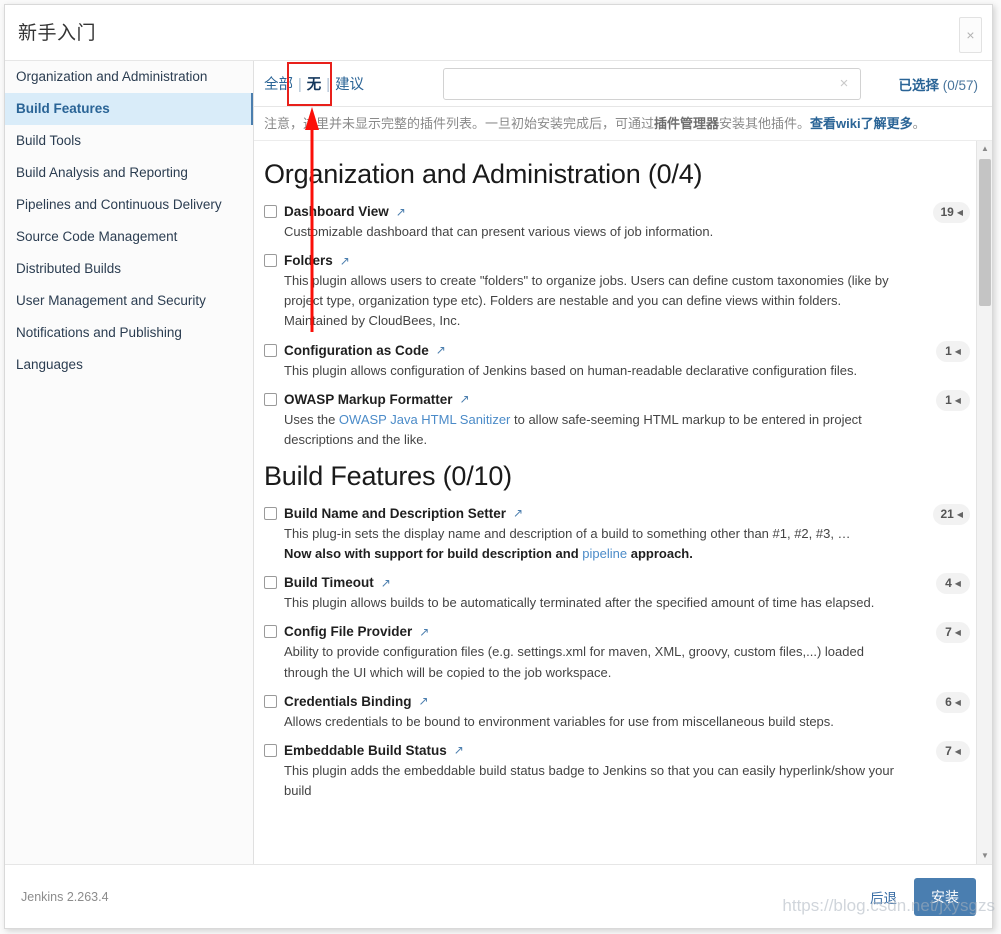 The image size is (1001, 934). I want to click on plugin-dependency-badge: 21 ◀, so click(951, 514).